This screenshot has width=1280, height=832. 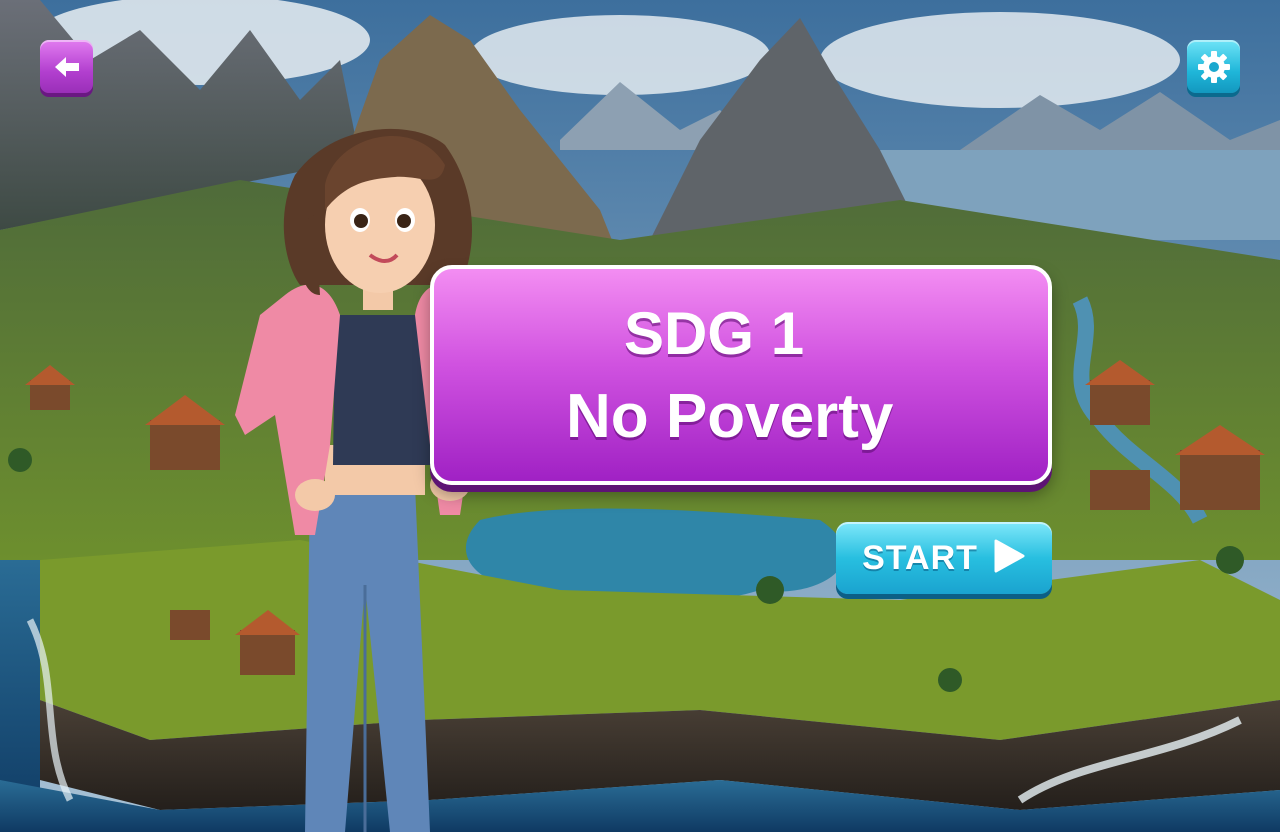 What do you see at coordinates (1009, 558) in the screenshot?
I see `play-triangle-icon` at bounding box center [1009, 558].